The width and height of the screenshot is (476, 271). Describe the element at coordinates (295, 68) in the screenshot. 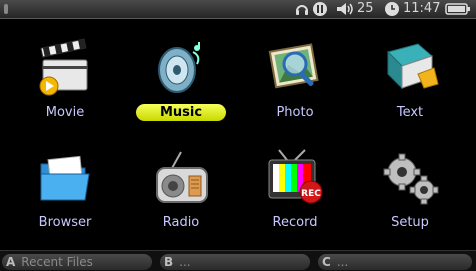

I see `magnifier-picture-icon` at that location.